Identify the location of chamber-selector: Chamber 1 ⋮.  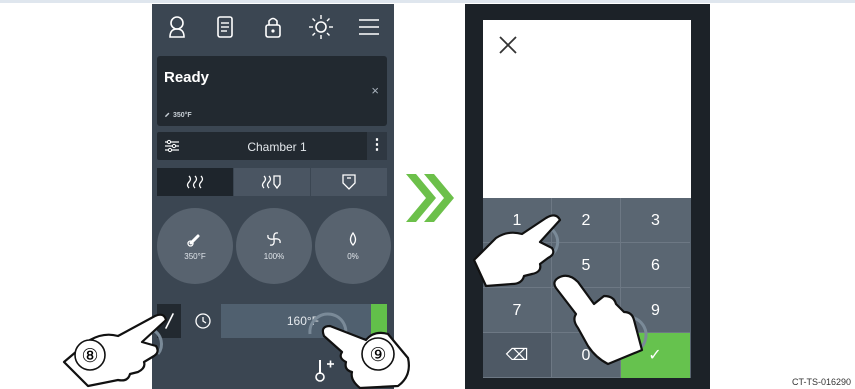
(272, 146).